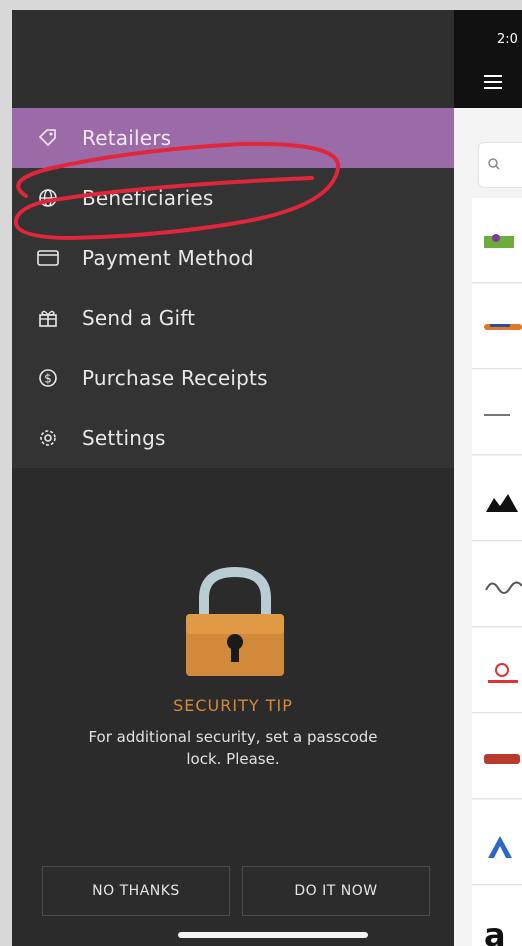 The height and width of the screenshot is (946, 522). What do you see at coordinates (233, 705) in the screenshot?
I see `security-tip-title: SECURITY TIP` at bounding box center [233, 705].